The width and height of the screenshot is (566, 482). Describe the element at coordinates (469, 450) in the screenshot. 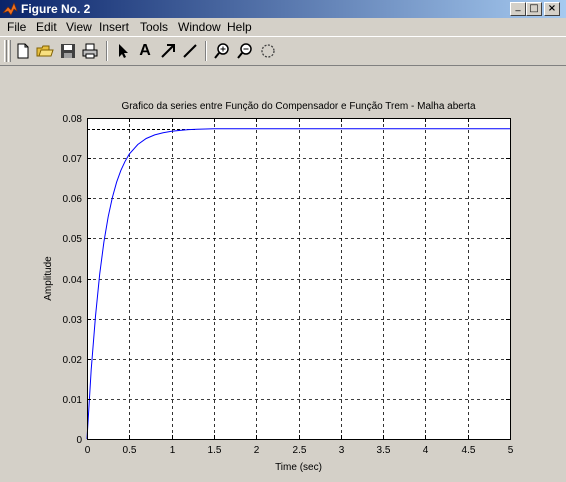

I see `x-tick-label: 4.5` at that location.